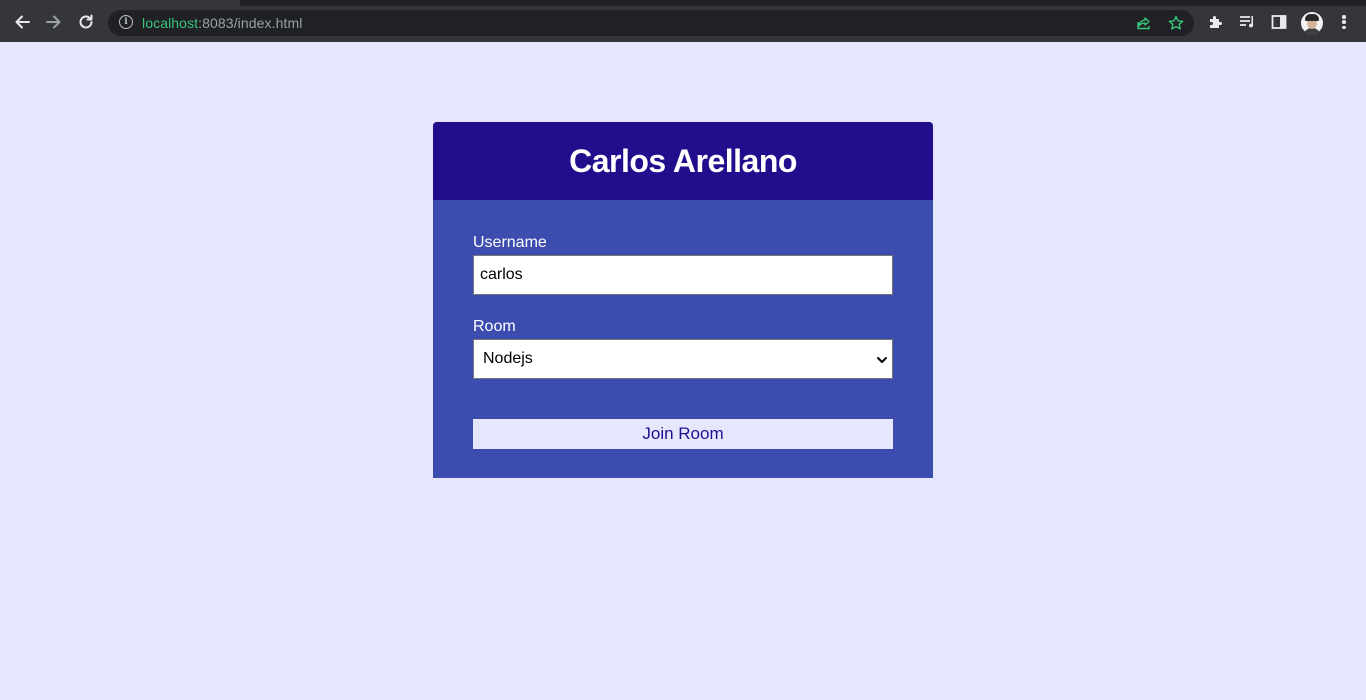 The width and height of the screenshot is (1366, 700). What do you see at coordinates (86, 22) in the screenshot?
I see `reload-icon` at bounding box center [86, 22].